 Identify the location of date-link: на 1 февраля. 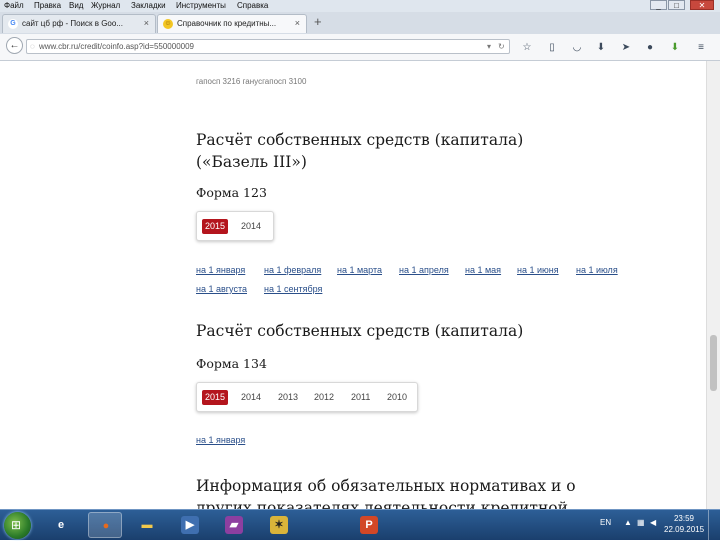
(292, 270).